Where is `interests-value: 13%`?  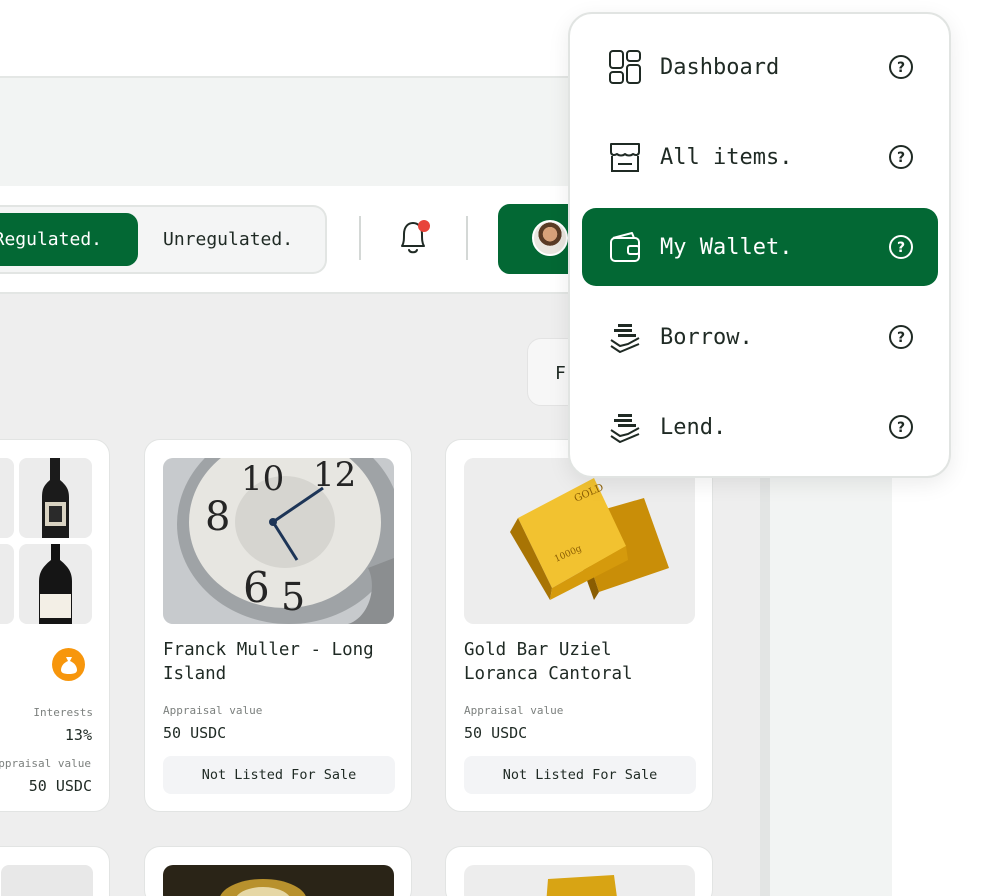
interests-value: 13% is located at coordinates (78, 735).